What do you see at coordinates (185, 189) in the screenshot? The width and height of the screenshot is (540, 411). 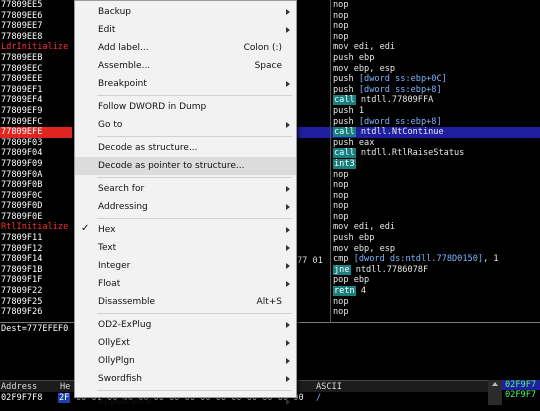 I see `menu-item-search-for: Search for` at bounding box center [185, 189].